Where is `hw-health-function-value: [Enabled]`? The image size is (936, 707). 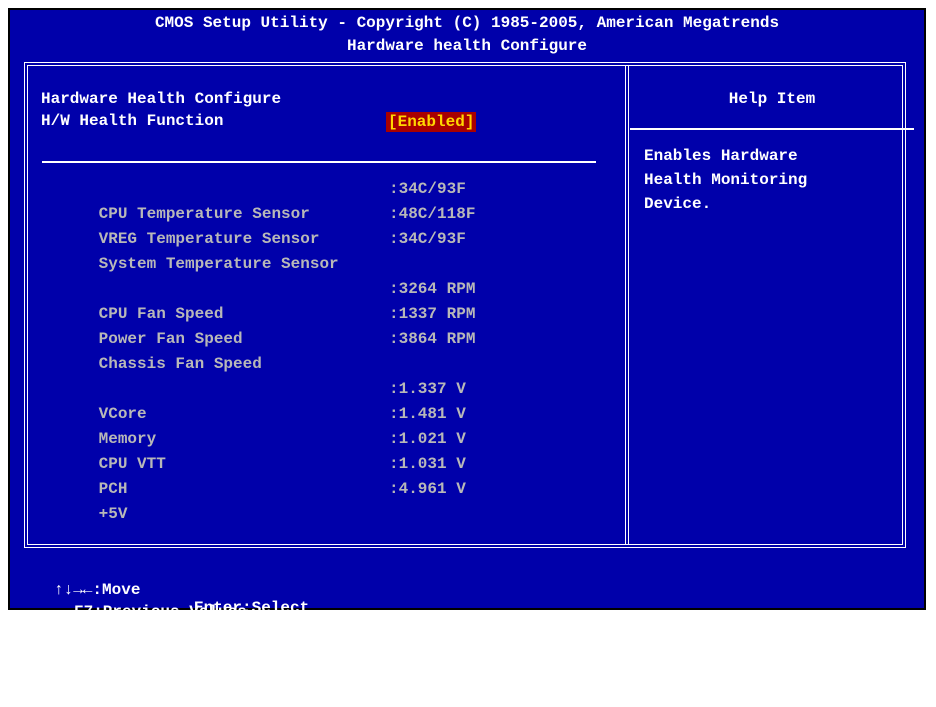 hw-health-function-value: [Enabled] is located at coordinates (431, 122).